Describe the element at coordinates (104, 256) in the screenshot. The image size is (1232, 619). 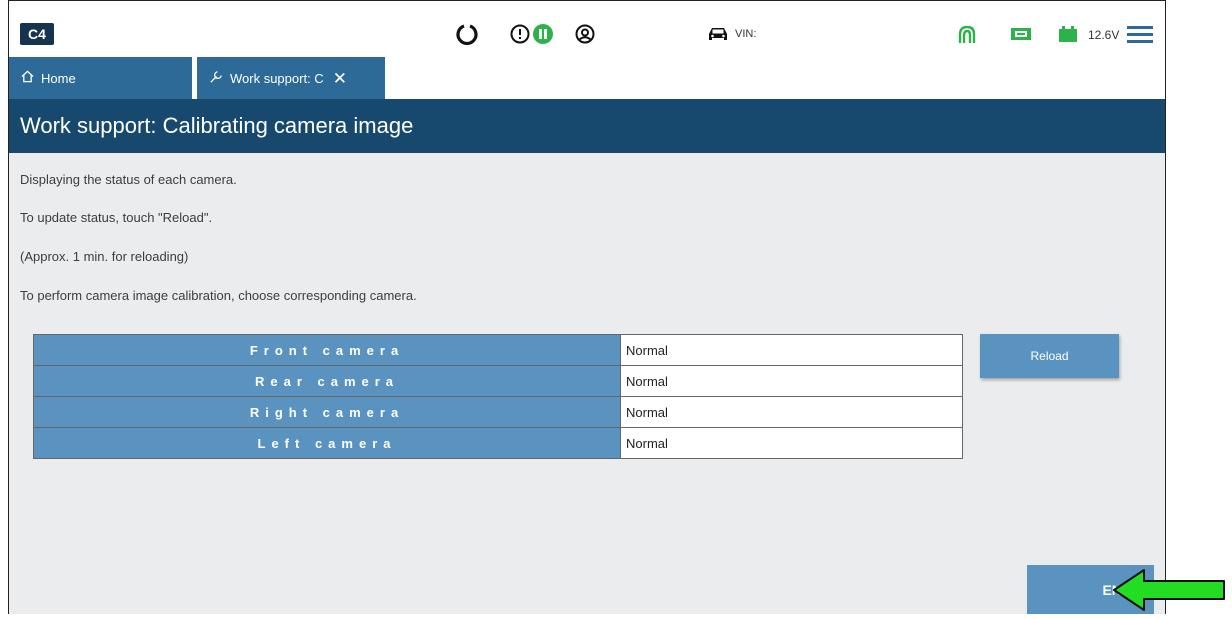
I see `description-line: (Approx. 1 min. for reloading)` at that location.